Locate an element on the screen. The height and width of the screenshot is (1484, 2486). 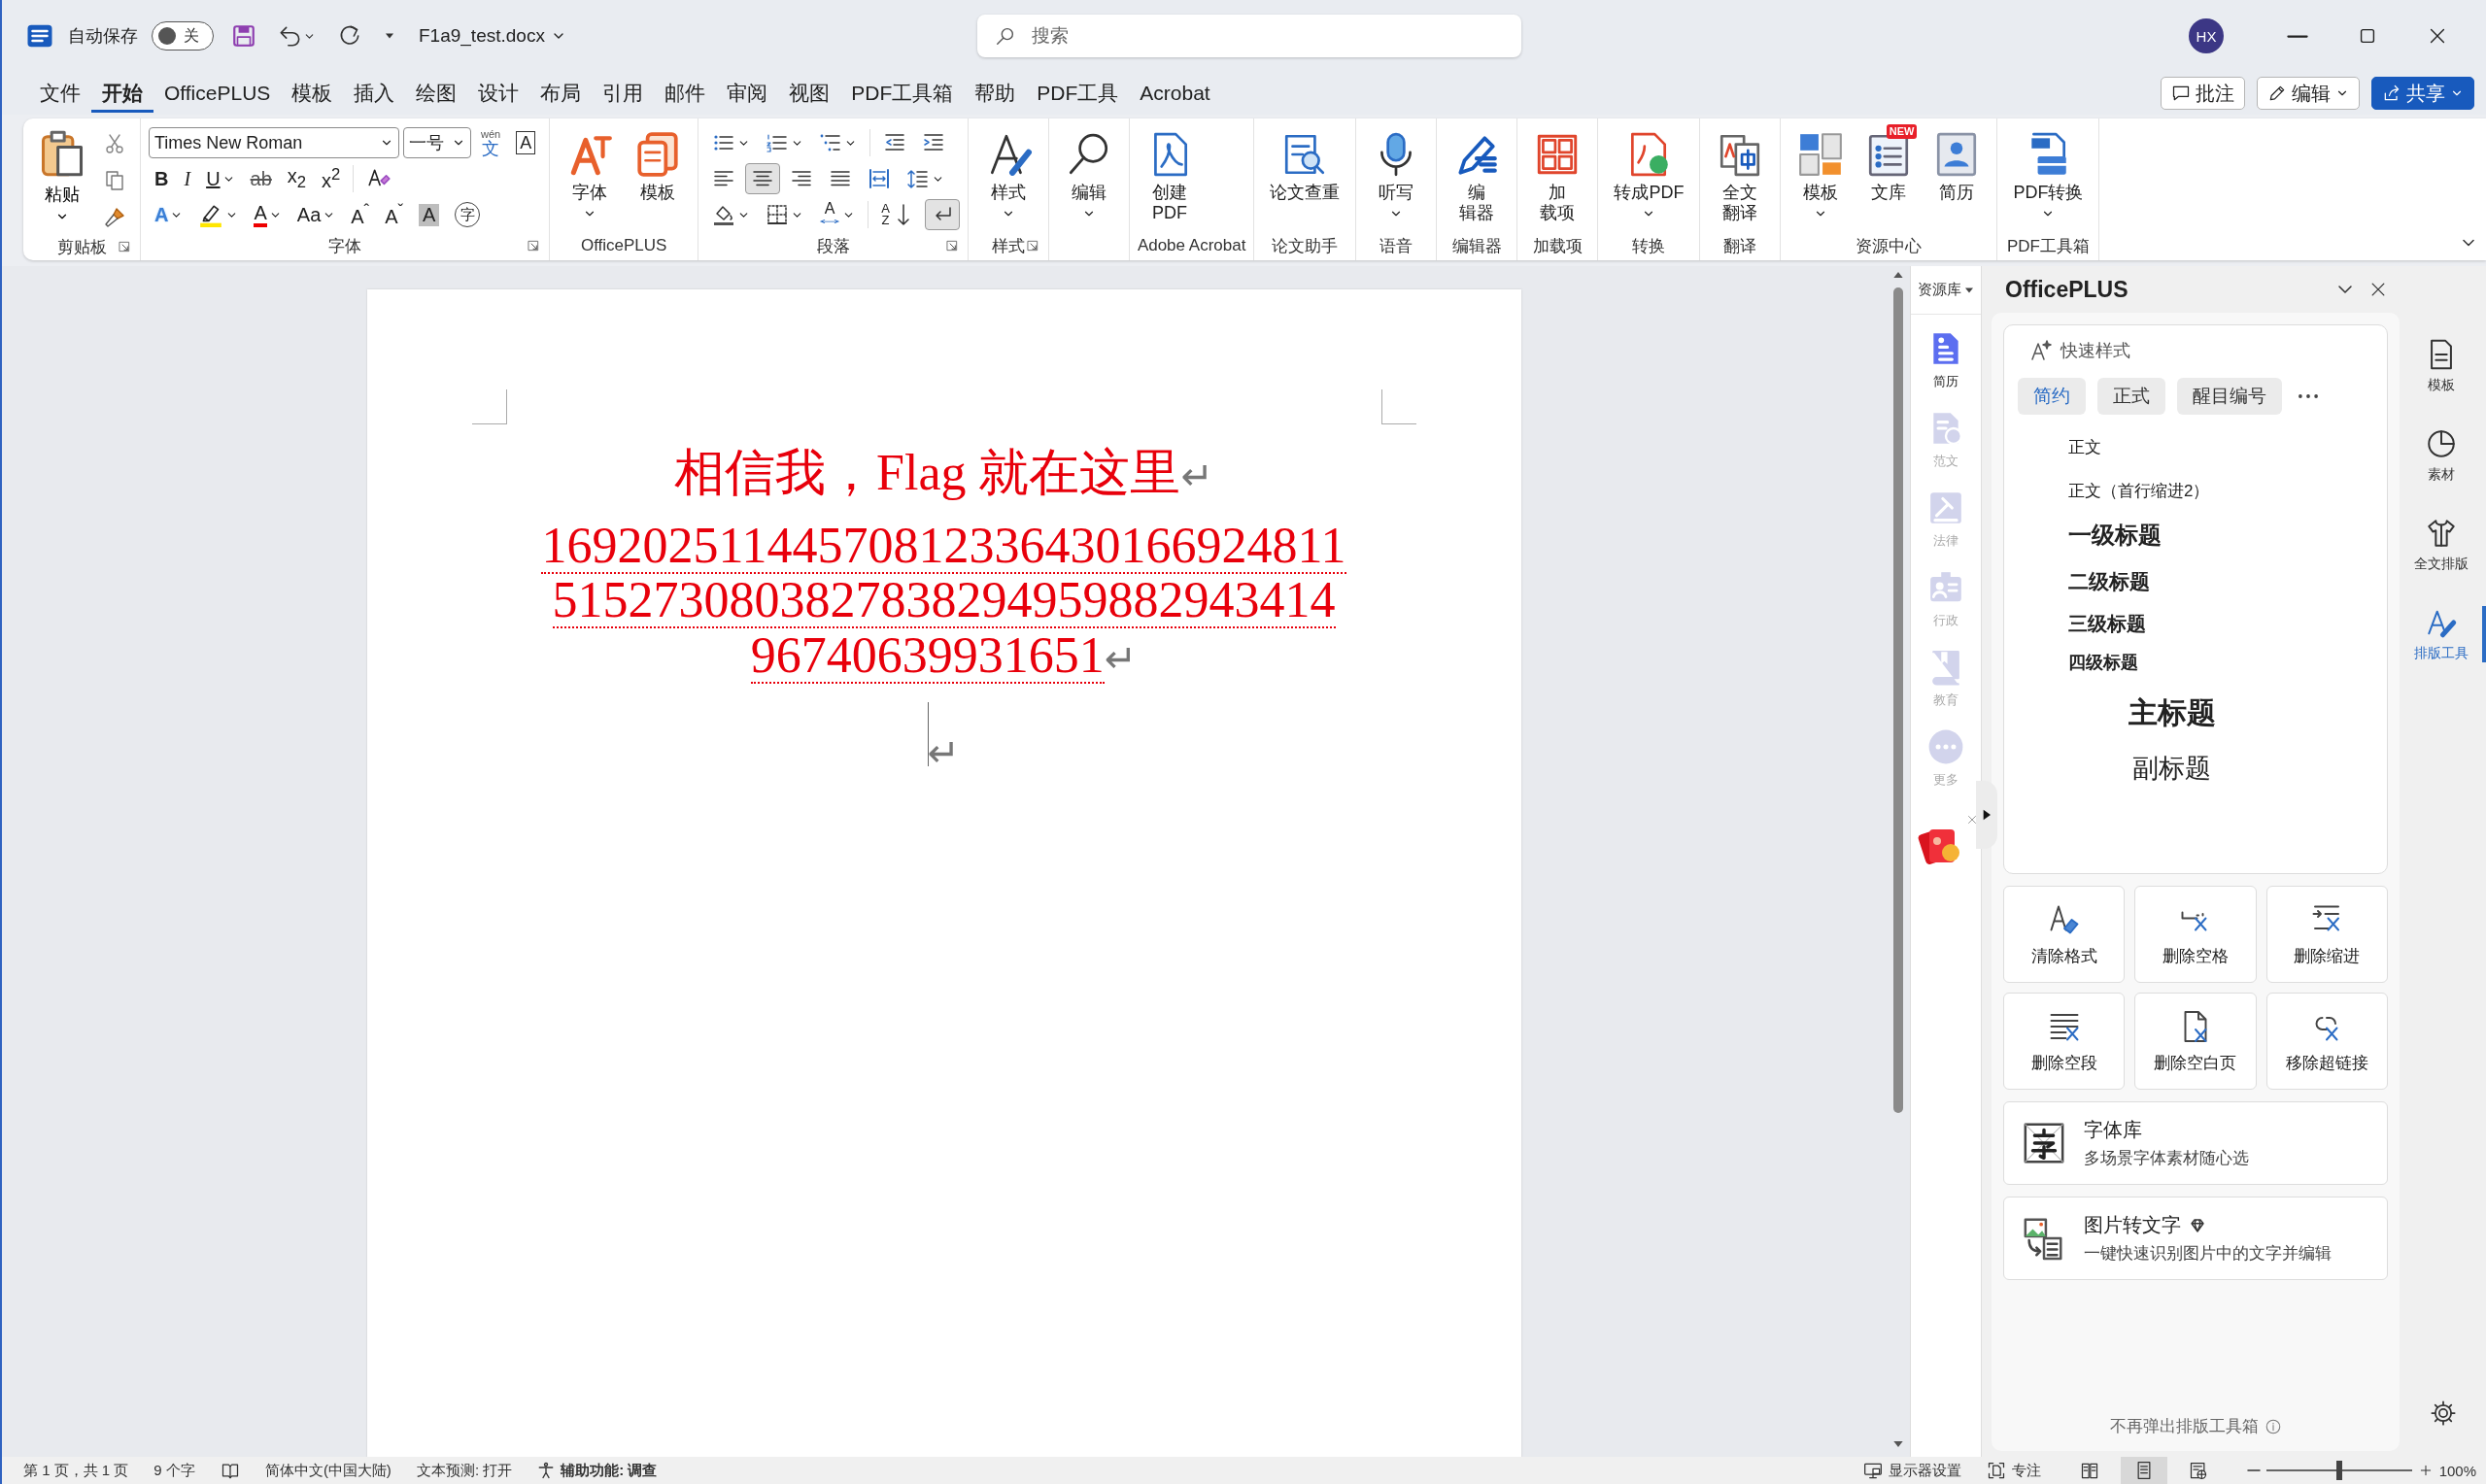
menu-tab: 绘图 is located at coordinates (436, 94).